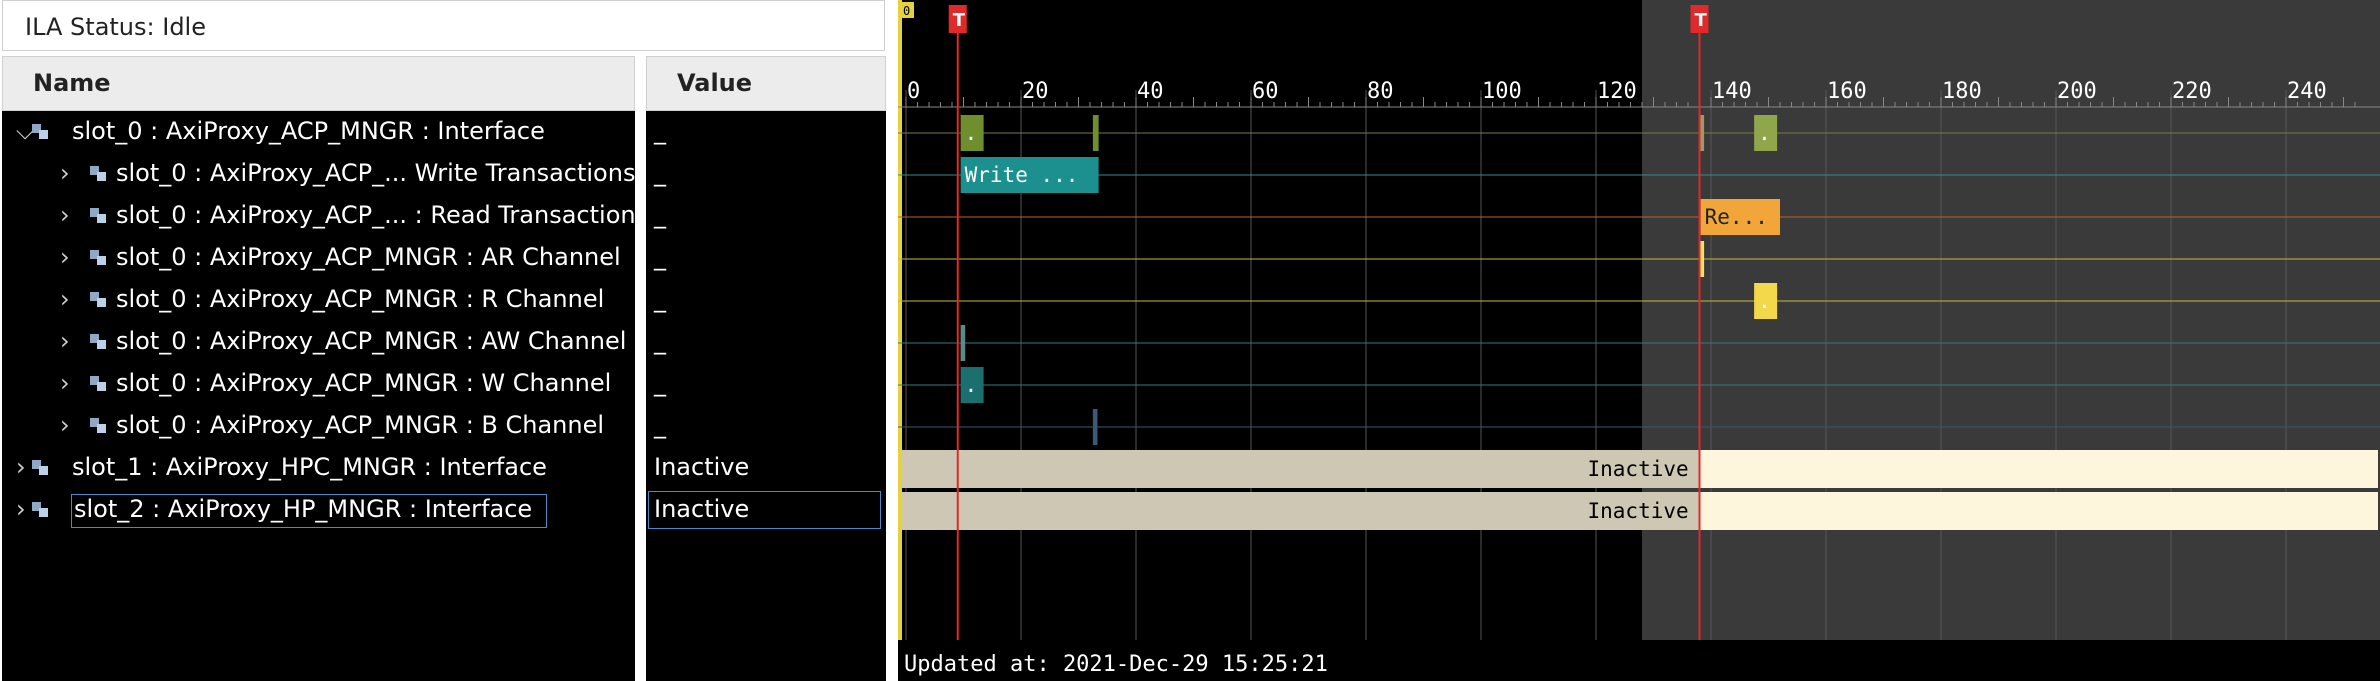 This screenshot has width=2380, height=681. What do you see at coordinates (115, 27) in the screenshot?
I see `ila-status-text: ILA Status: Idle` at bounding box center [115, 27].